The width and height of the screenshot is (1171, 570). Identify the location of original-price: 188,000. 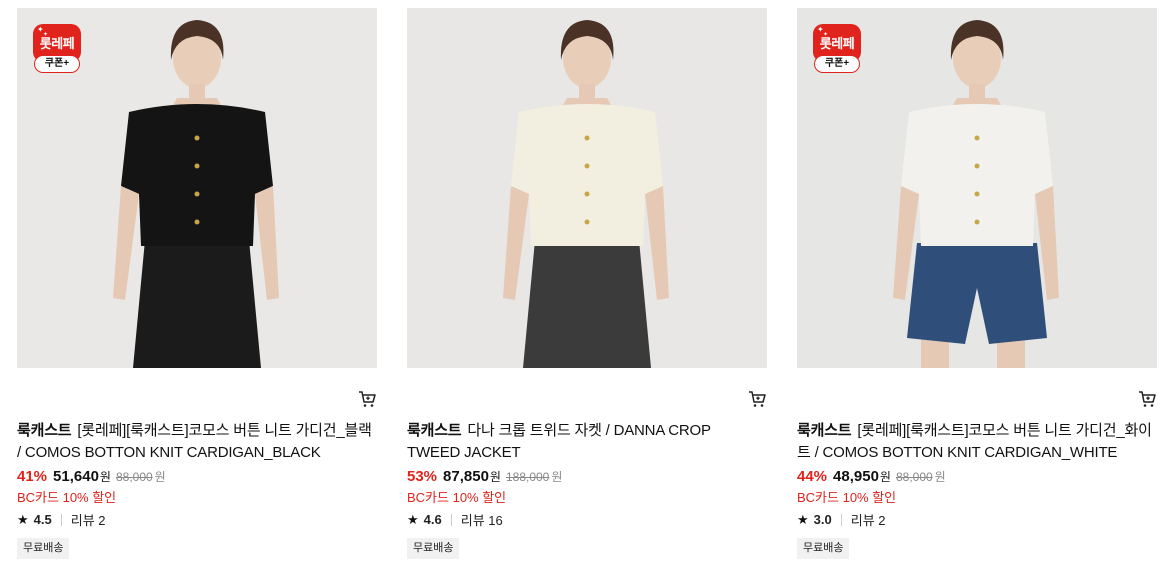
(527, 477).